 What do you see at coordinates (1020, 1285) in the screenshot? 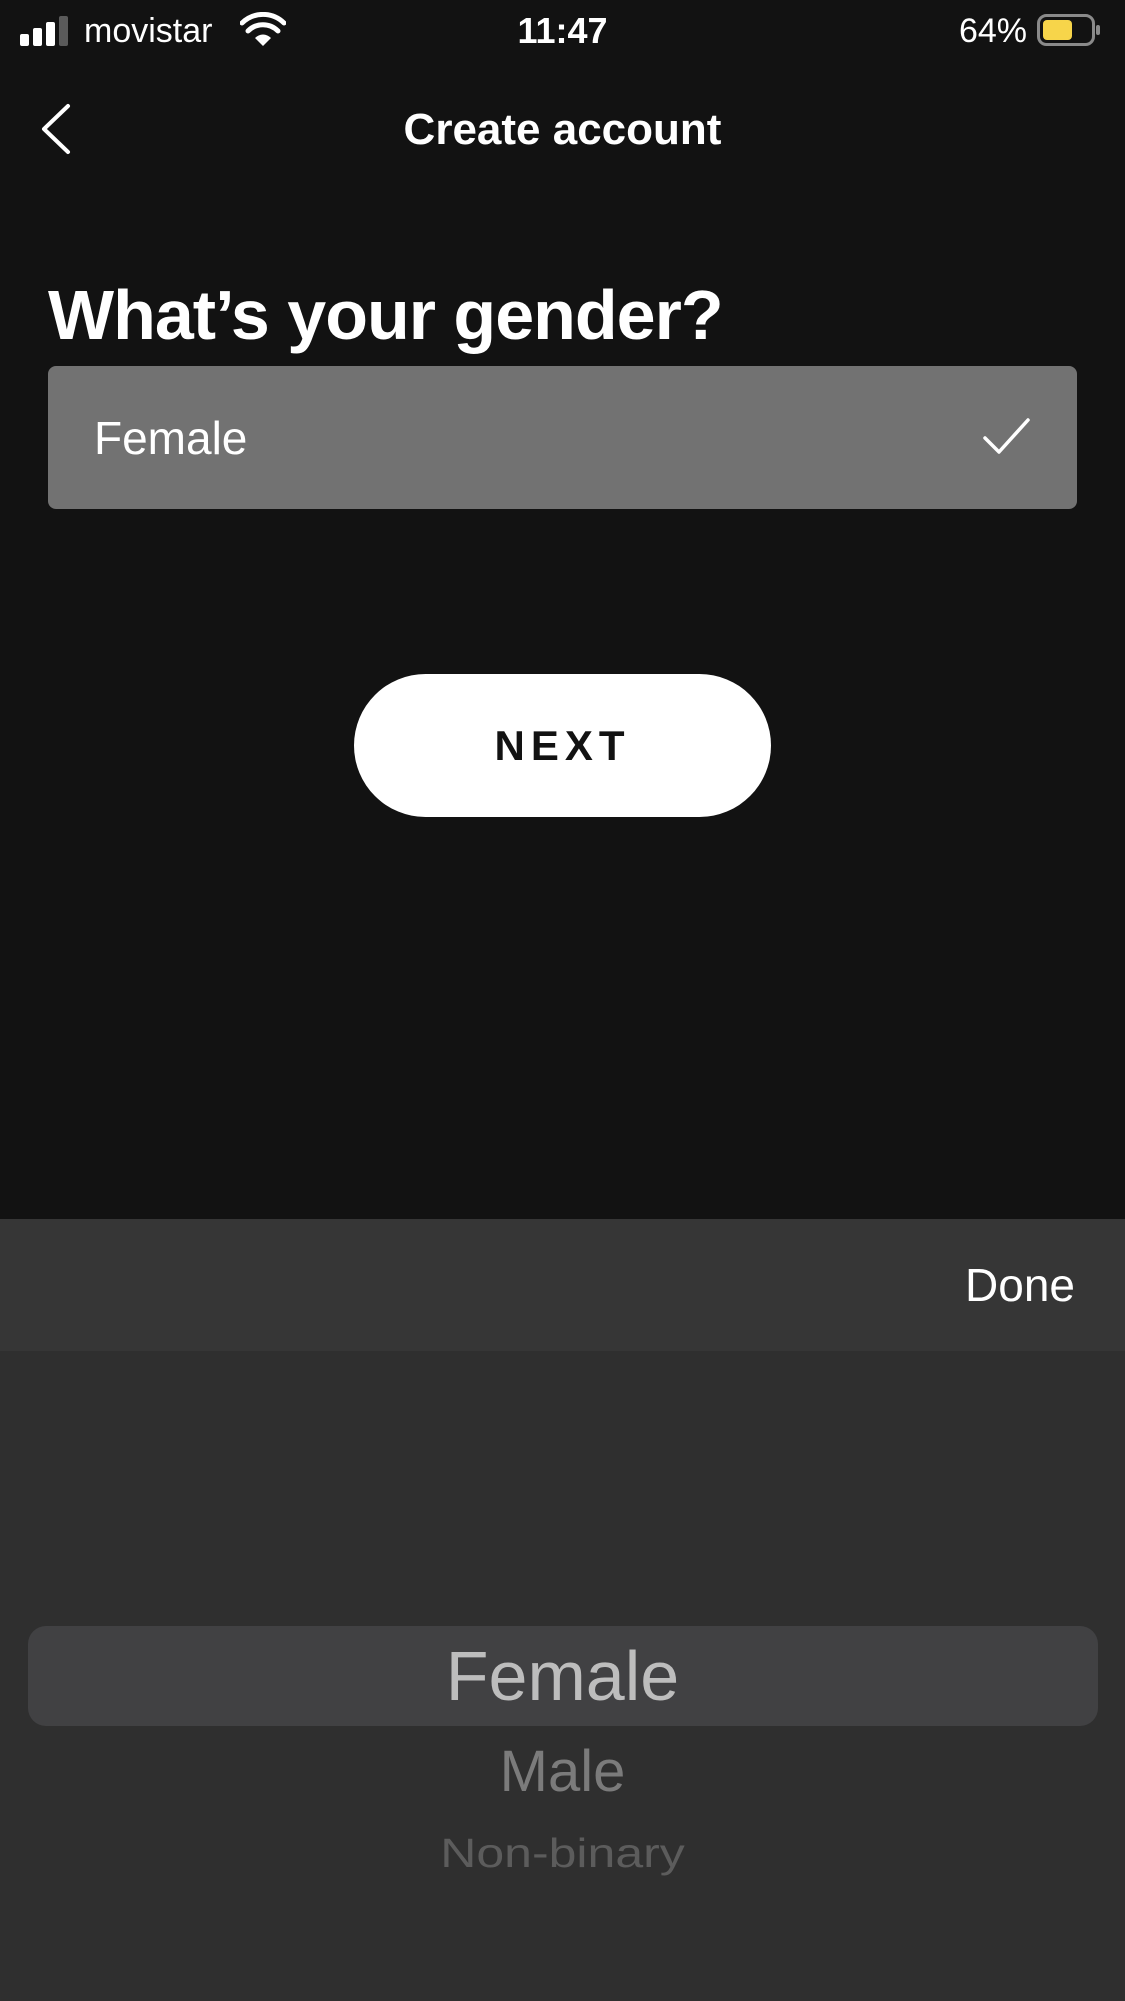
I see `done-button: Done` at bounding box center [1020, 1285].